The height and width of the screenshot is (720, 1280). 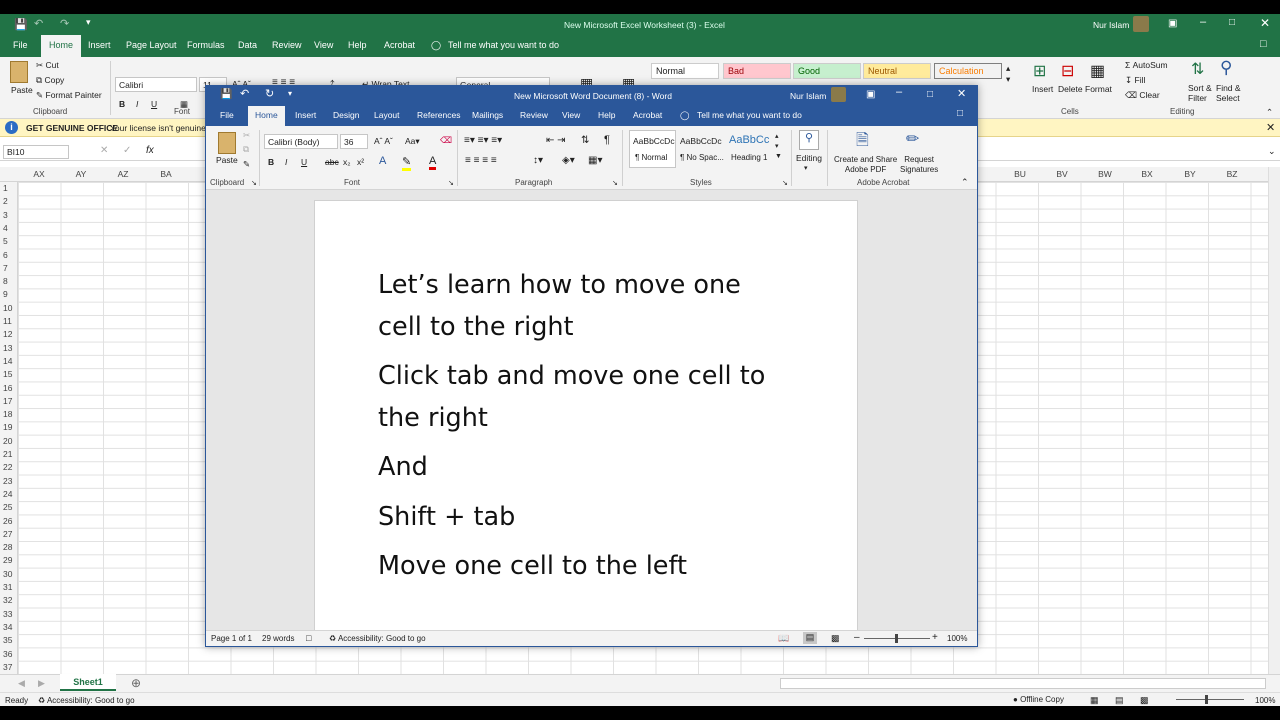 What do you see at coordinates (151, 45) in the screenshot?
I see `tab-page-layout: Page Layout` at bounding box center [151, 45].